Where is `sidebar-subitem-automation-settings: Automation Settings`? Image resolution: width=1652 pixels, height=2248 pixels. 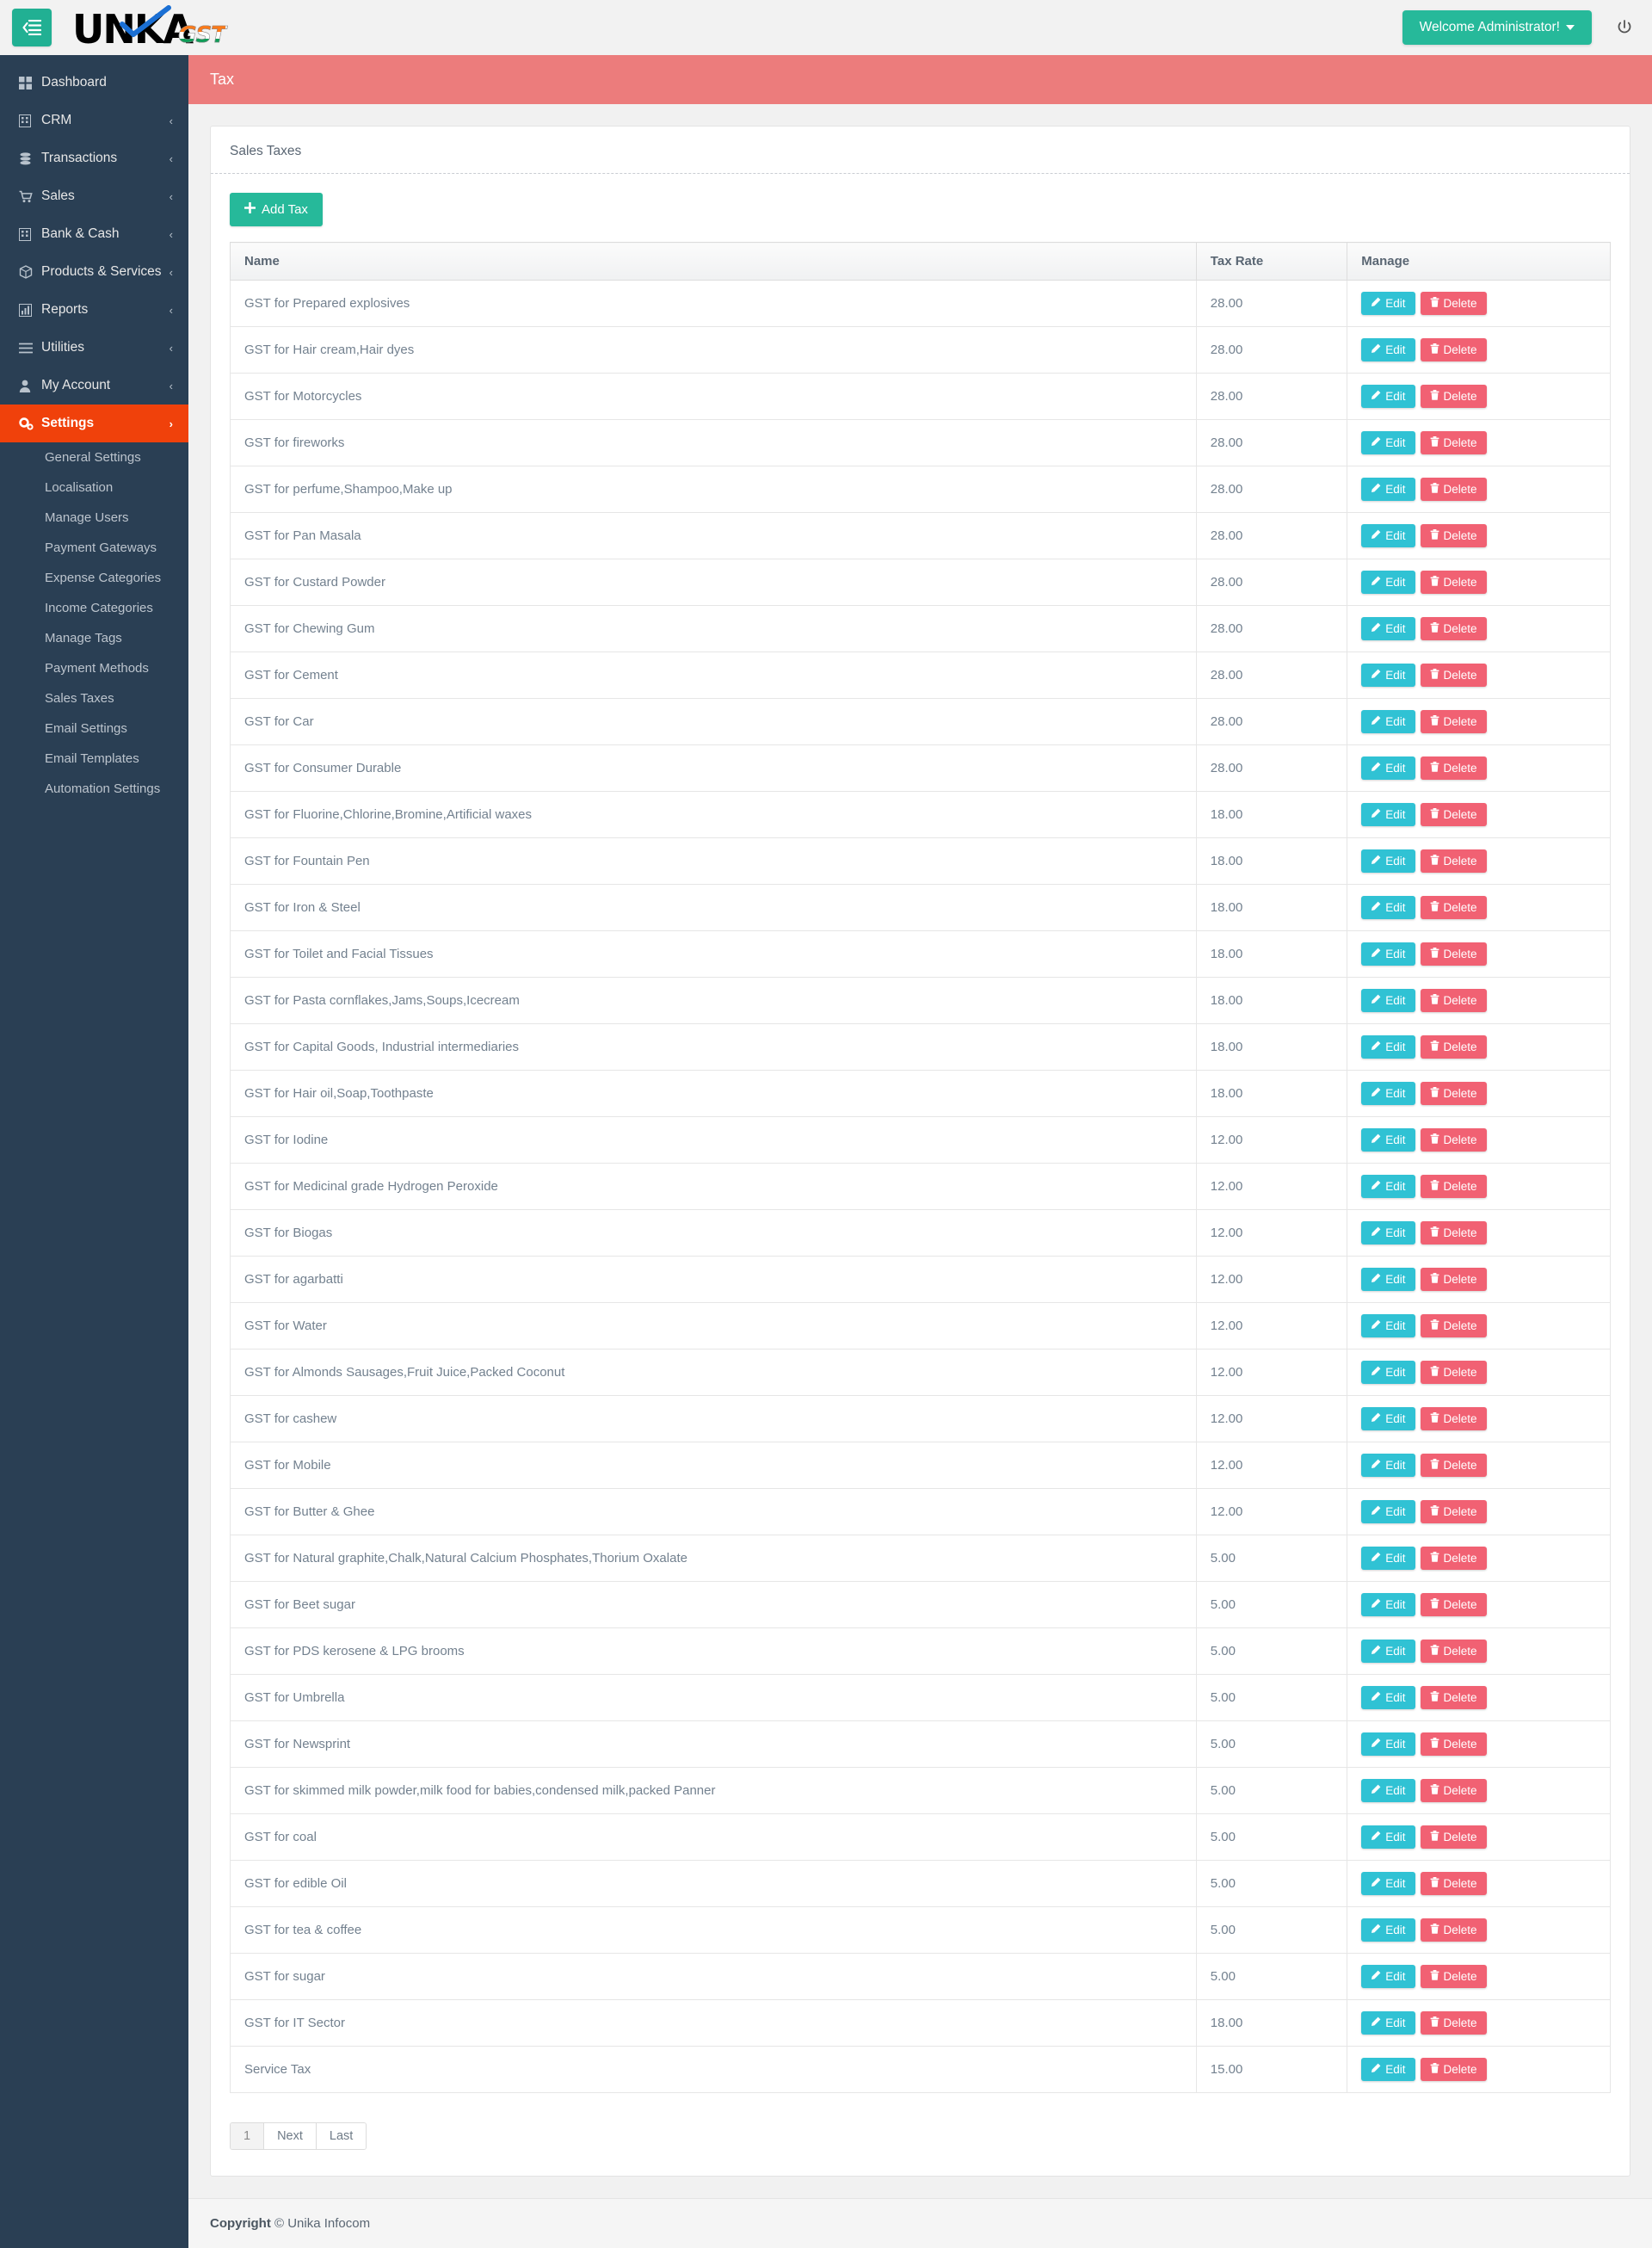 sidebar-subitem-automation-settings: Automation Settings is located at coordinates (94, 789).